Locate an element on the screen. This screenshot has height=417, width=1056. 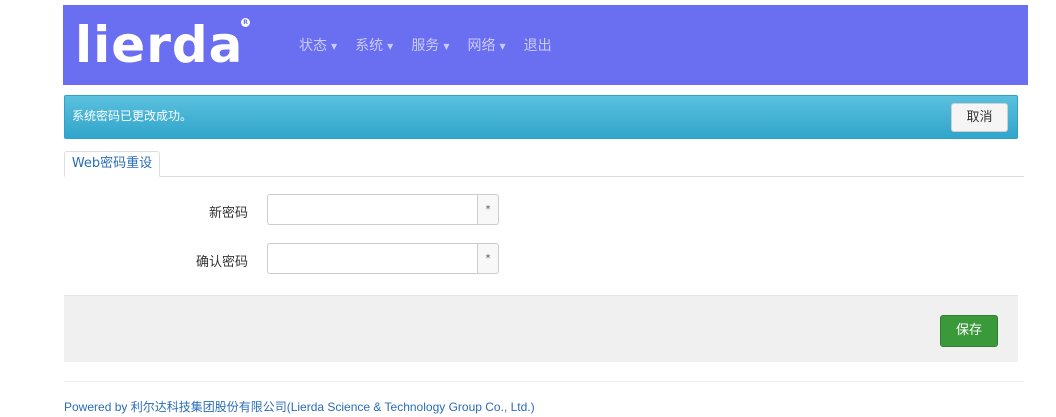
new-password-label: 新密码 is located at coordinates (228, 213).